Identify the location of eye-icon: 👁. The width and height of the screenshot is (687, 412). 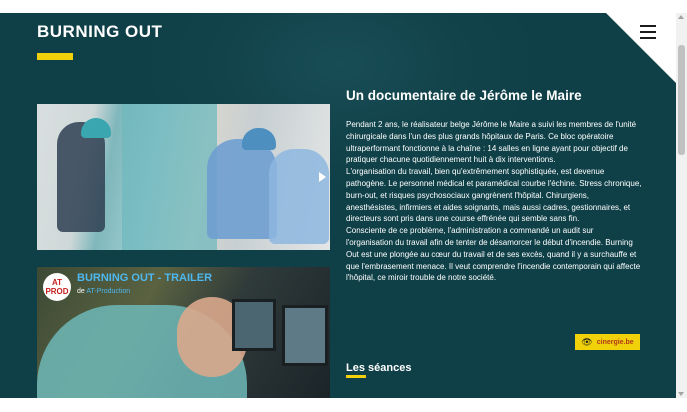
(587, 341).